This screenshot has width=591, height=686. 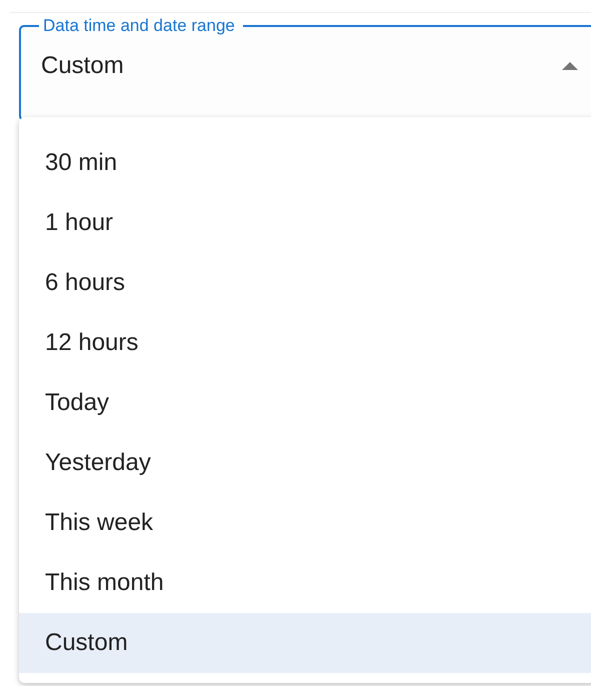 I want to click on menu-option: 6 hours, so click(x=305, y=283).